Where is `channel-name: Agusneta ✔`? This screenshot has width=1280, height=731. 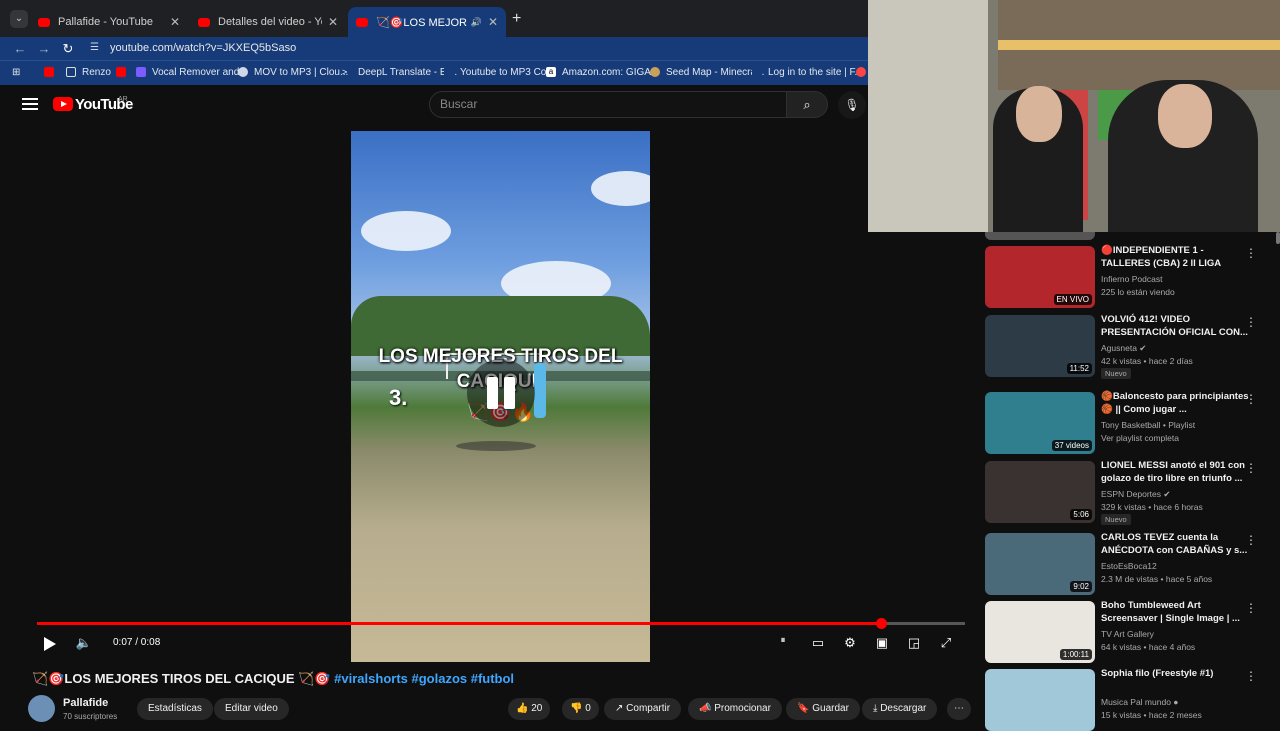 channel-name: Agusneta ✔ is located at coordinates (1123, 348).